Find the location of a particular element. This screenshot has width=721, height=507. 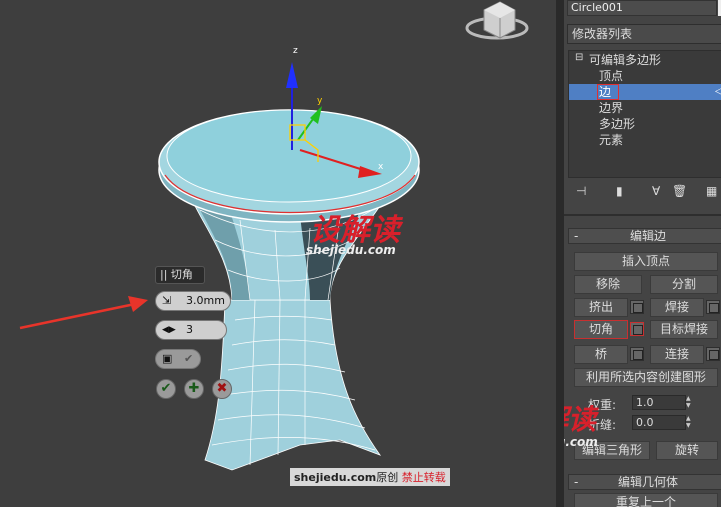

caddy-title-label: 切角 is located at coordinates (181, 274).